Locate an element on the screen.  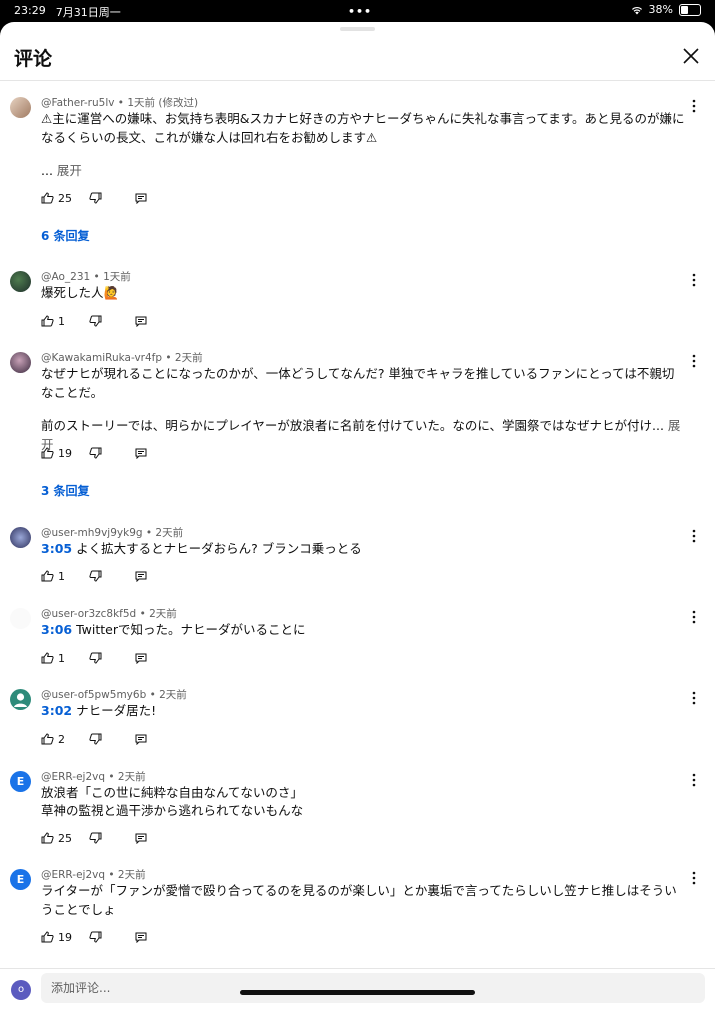
status-bar: 23:29 7月31日周一 ••• 38% is located at coordinates (357, 11).